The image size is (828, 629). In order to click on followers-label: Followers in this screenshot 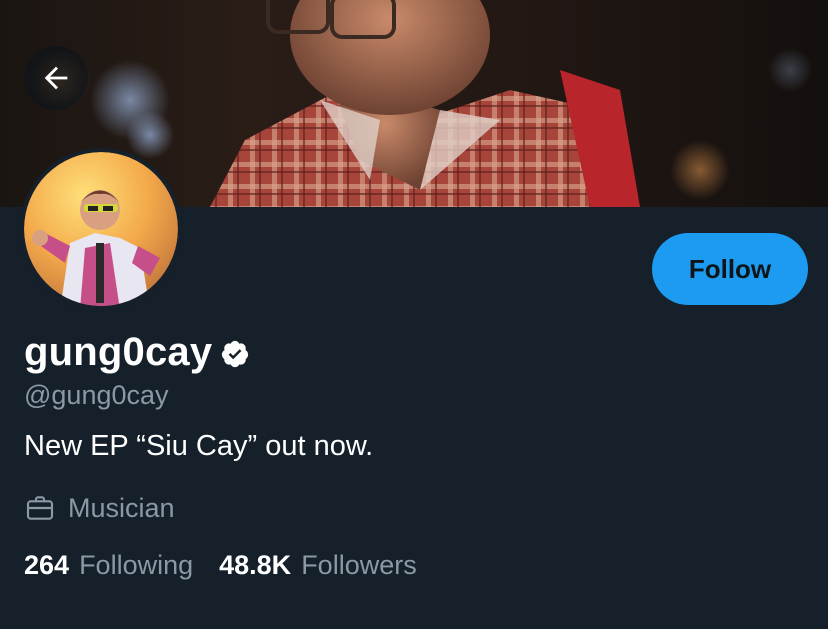, I will do `click(359, 565)`.